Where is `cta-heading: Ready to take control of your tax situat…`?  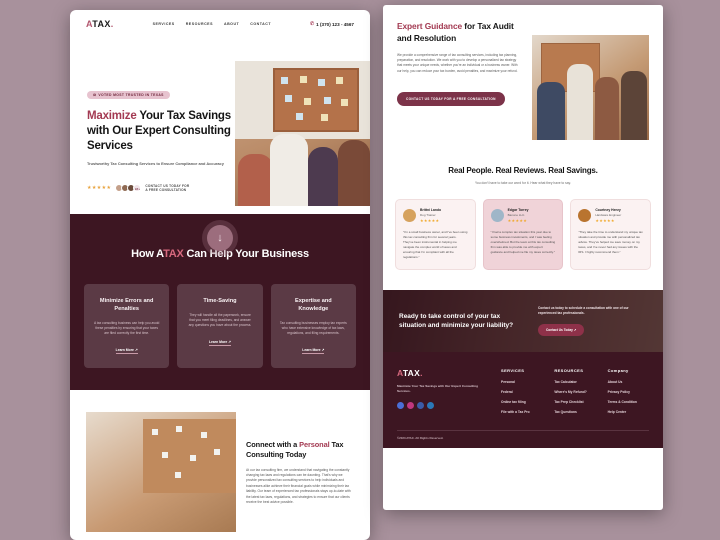 cta-heading: Ready to take control of your tax situat… is located at coordinates (456, 321).